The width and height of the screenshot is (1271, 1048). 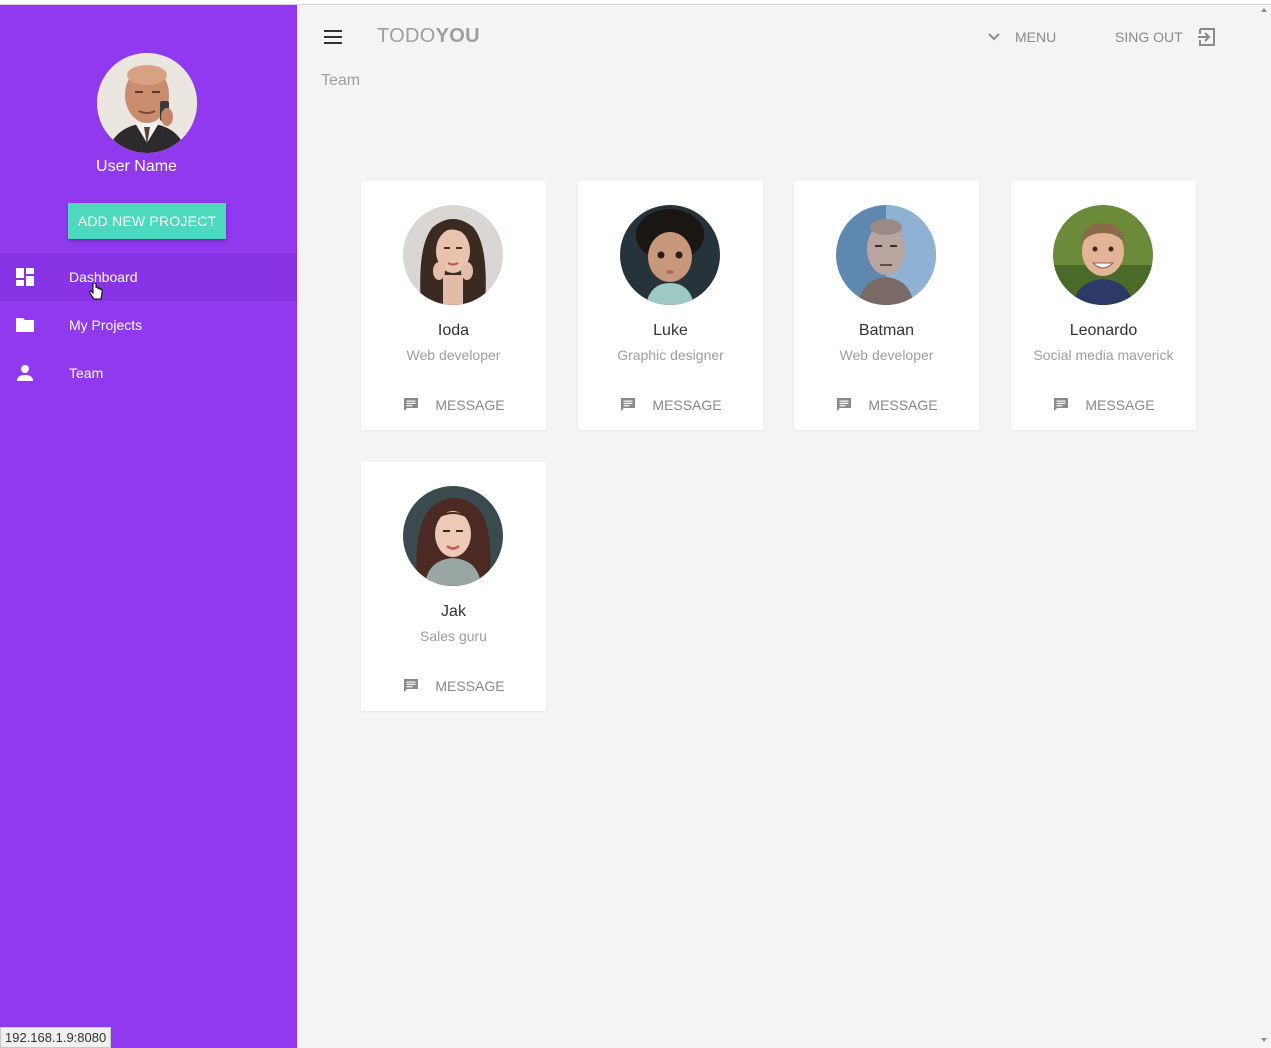 What do you see at coordinates (106, 325) in the screenshot?
I see `sidebar-item-label: My Projects` at bounding box center [106, 325].